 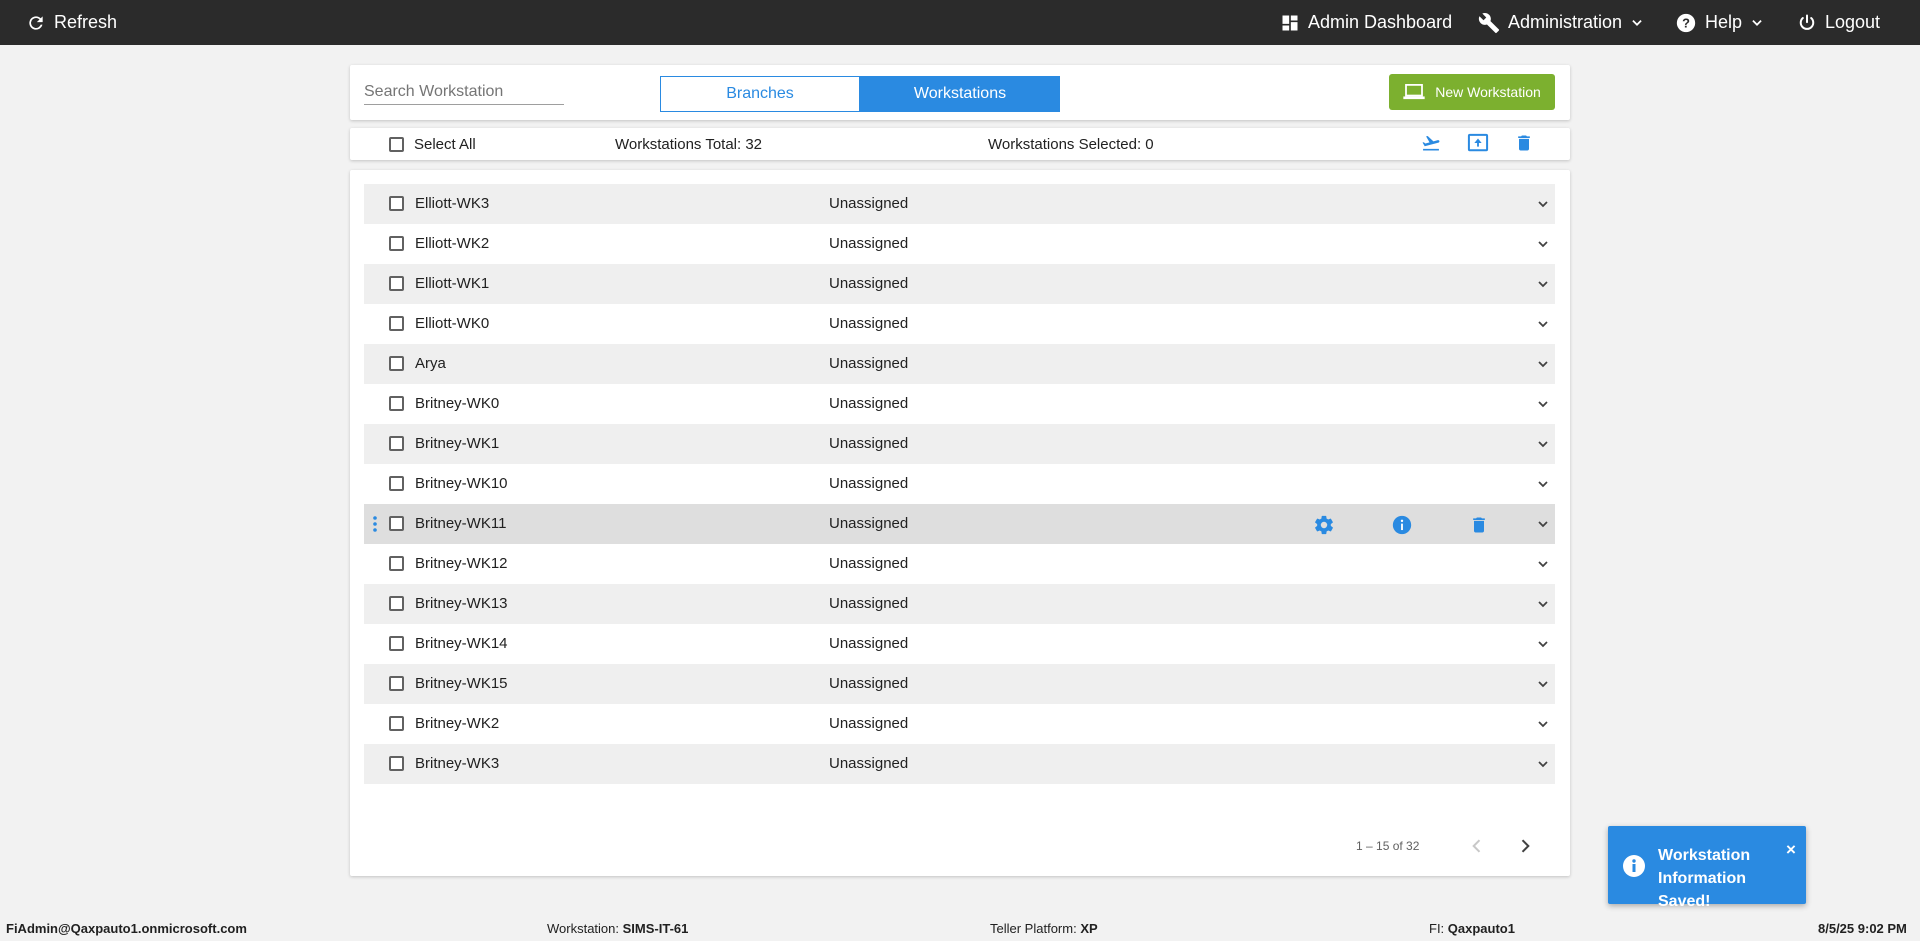 I want to click on table-row: Britney-WK10 Unassigned, so click(x=959, y=484).